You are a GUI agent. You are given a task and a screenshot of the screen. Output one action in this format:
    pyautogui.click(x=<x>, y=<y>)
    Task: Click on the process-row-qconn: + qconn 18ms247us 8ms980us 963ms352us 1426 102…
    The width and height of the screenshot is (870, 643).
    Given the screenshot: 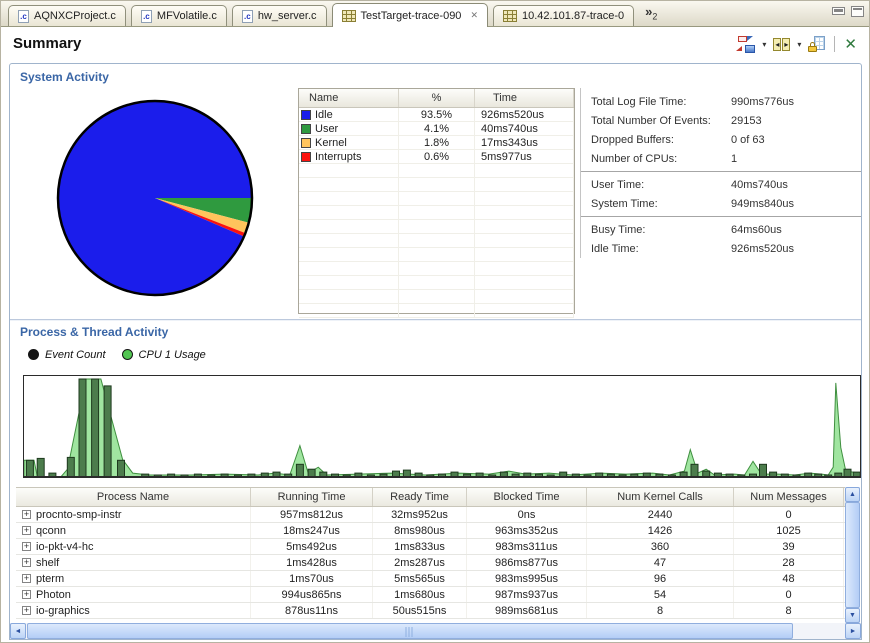 What is the action you would take?
    pyautogui.click(x=430, y=531)
    